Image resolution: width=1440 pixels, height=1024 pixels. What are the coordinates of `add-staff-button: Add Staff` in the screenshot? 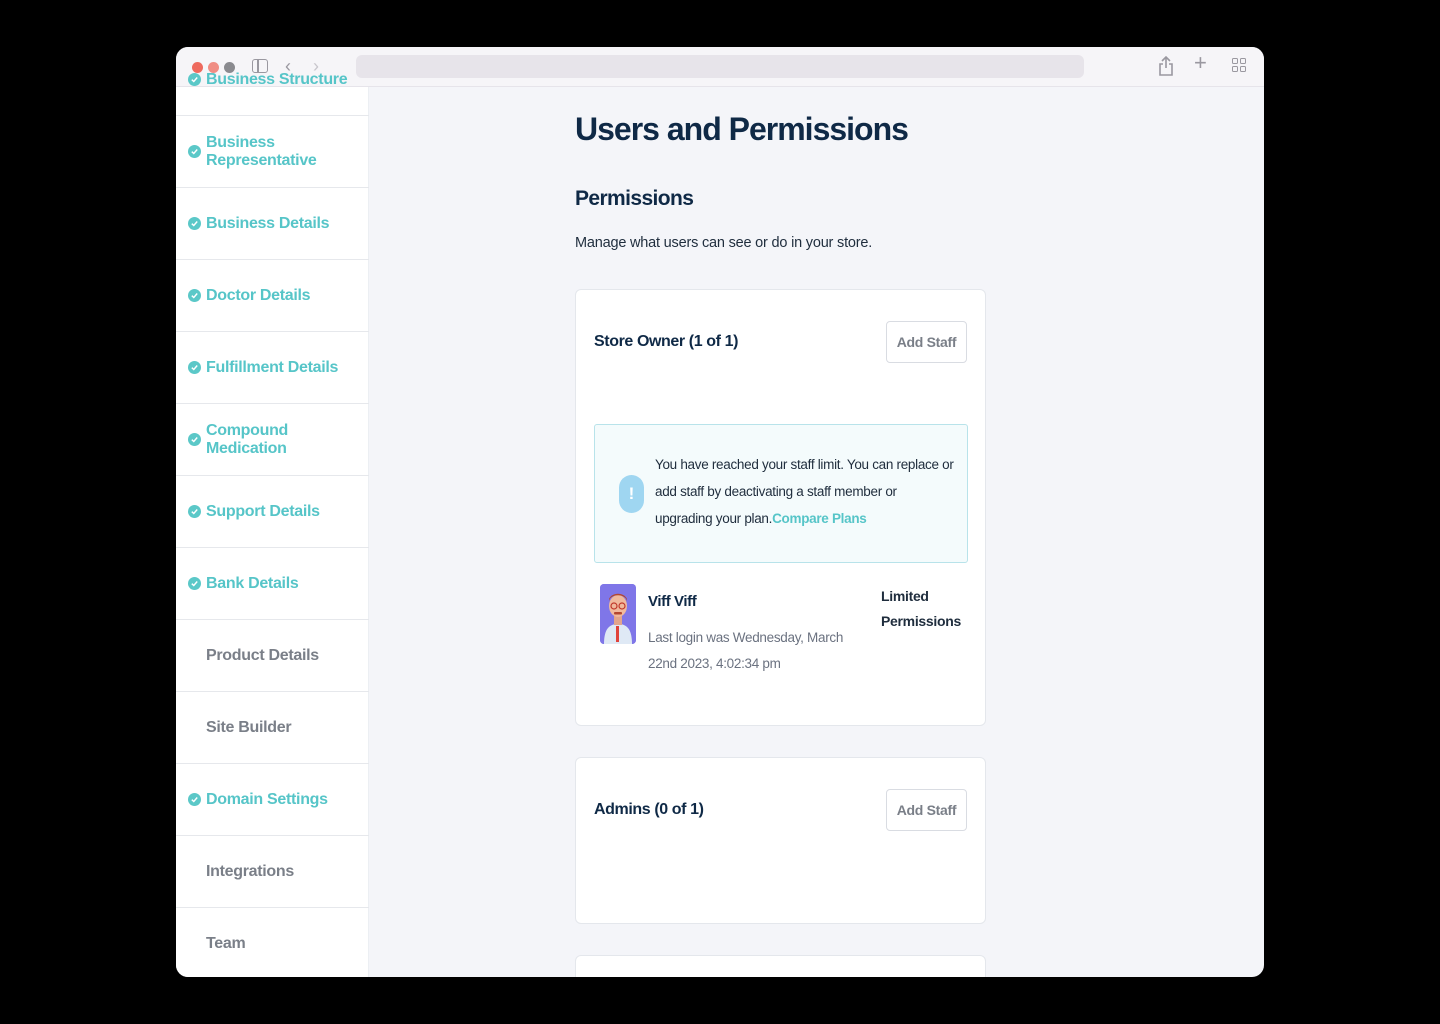 It's located at (926, 342).